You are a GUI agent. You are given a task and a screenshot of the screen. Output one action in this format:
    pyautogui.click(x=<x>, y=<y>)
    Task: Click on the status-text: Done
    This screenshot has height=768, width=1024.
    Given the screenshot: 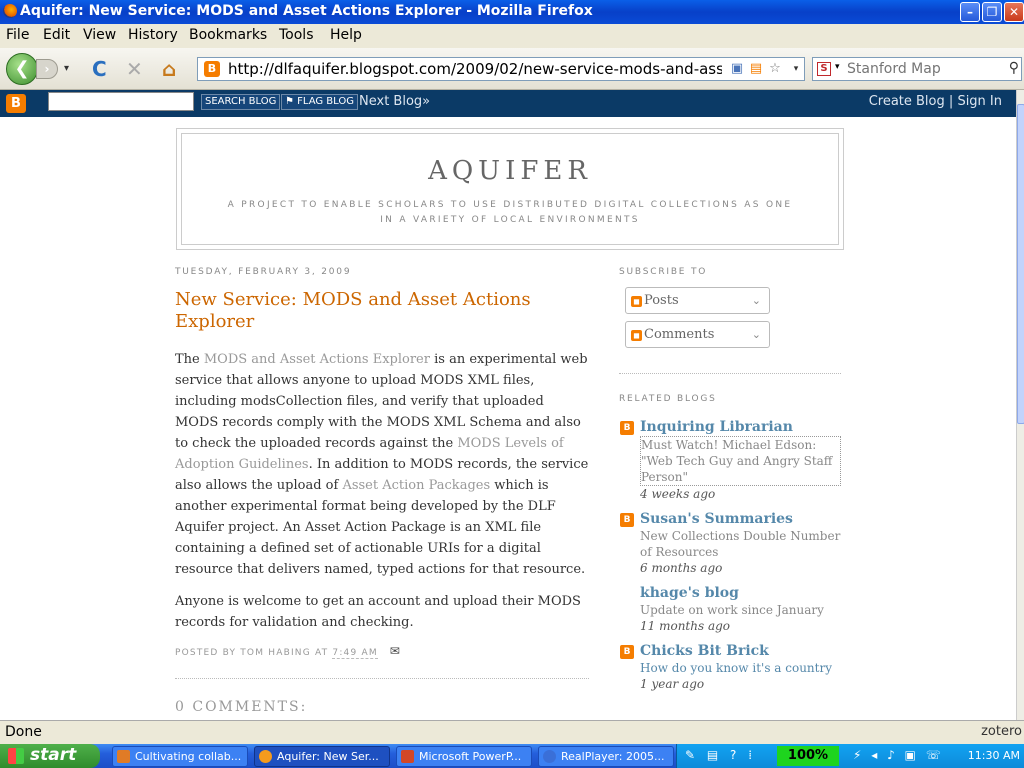 What is the action you would take?
    pyautogui.click(x=23, y=732)
    